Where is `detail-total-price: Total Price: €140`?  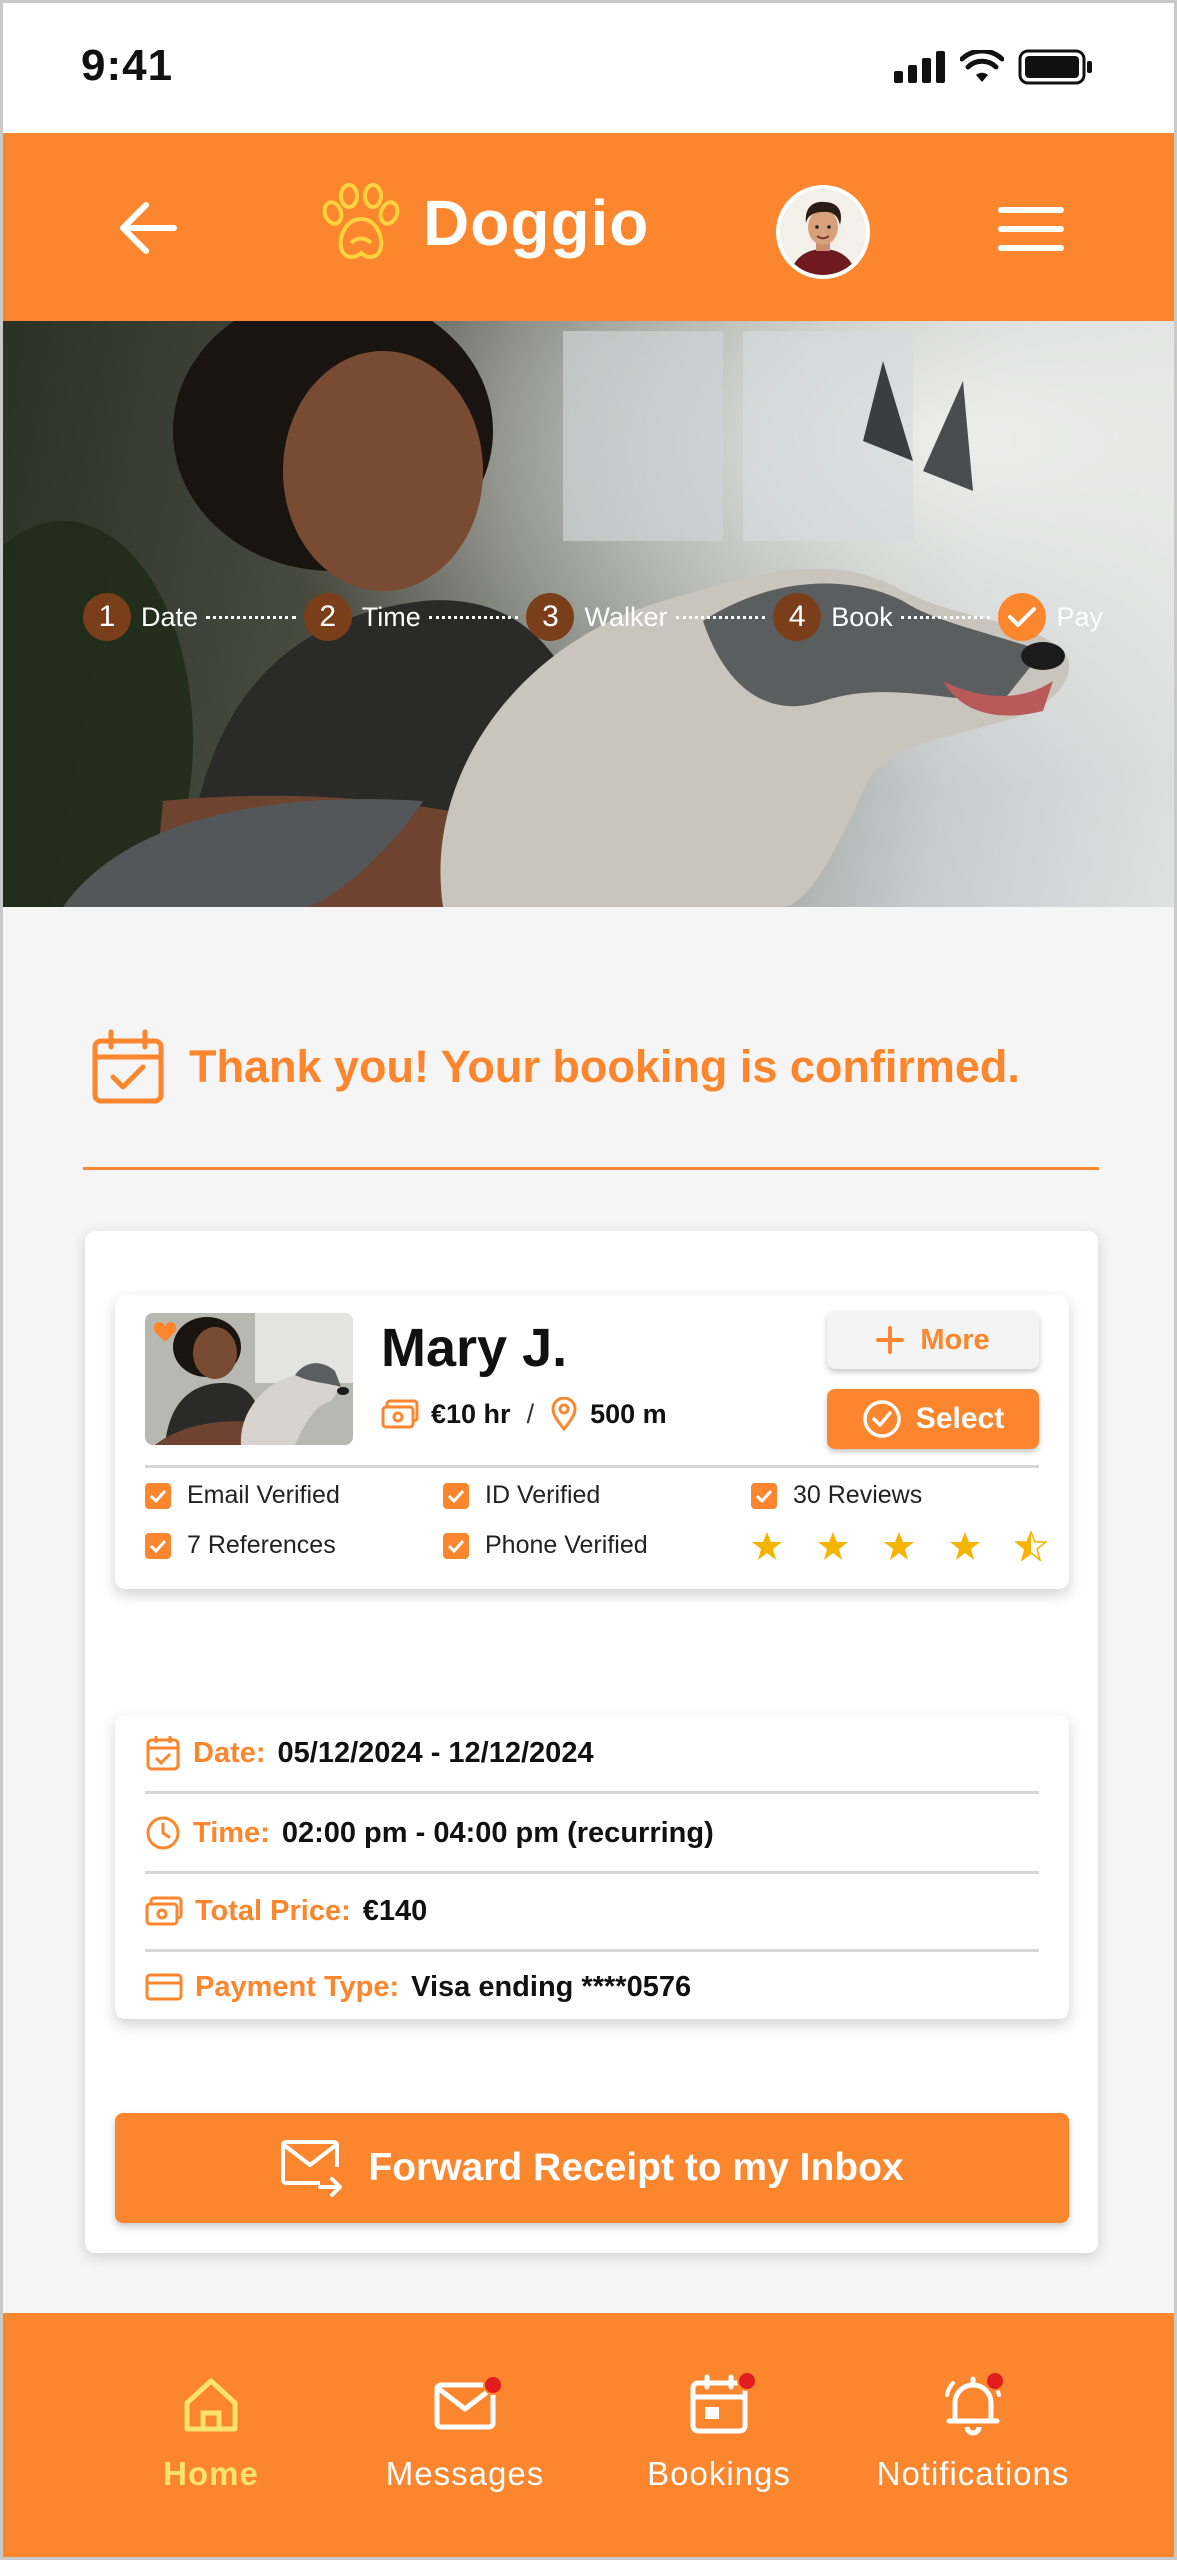 detail-total-price: Total Price: €140 is located at coordinates (592, 1911).